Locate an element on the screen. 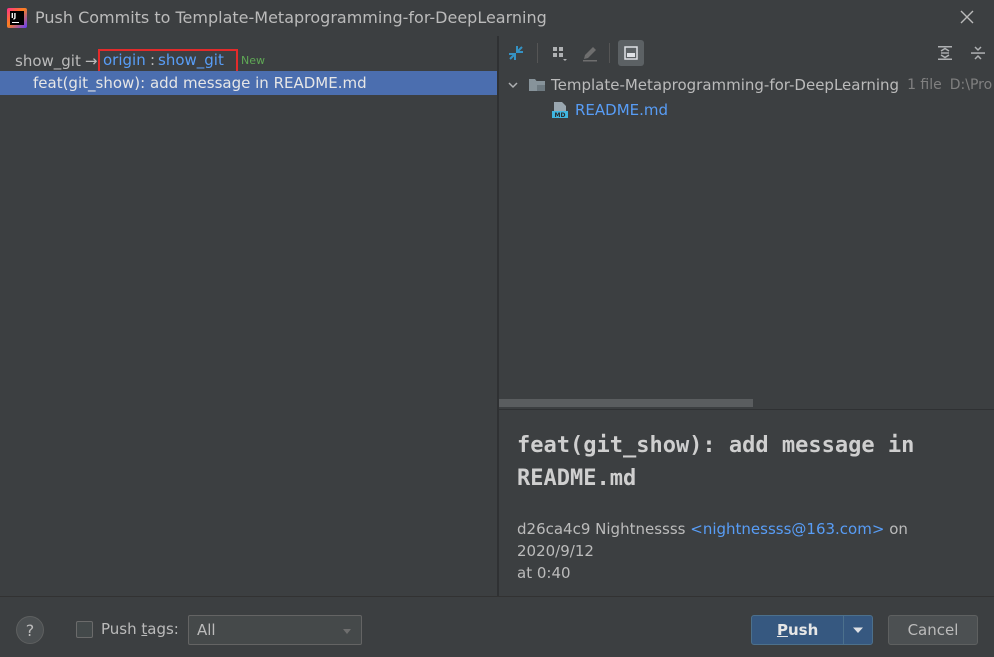  intellij-app-icon: IJ is located at coordinates (17, 18).